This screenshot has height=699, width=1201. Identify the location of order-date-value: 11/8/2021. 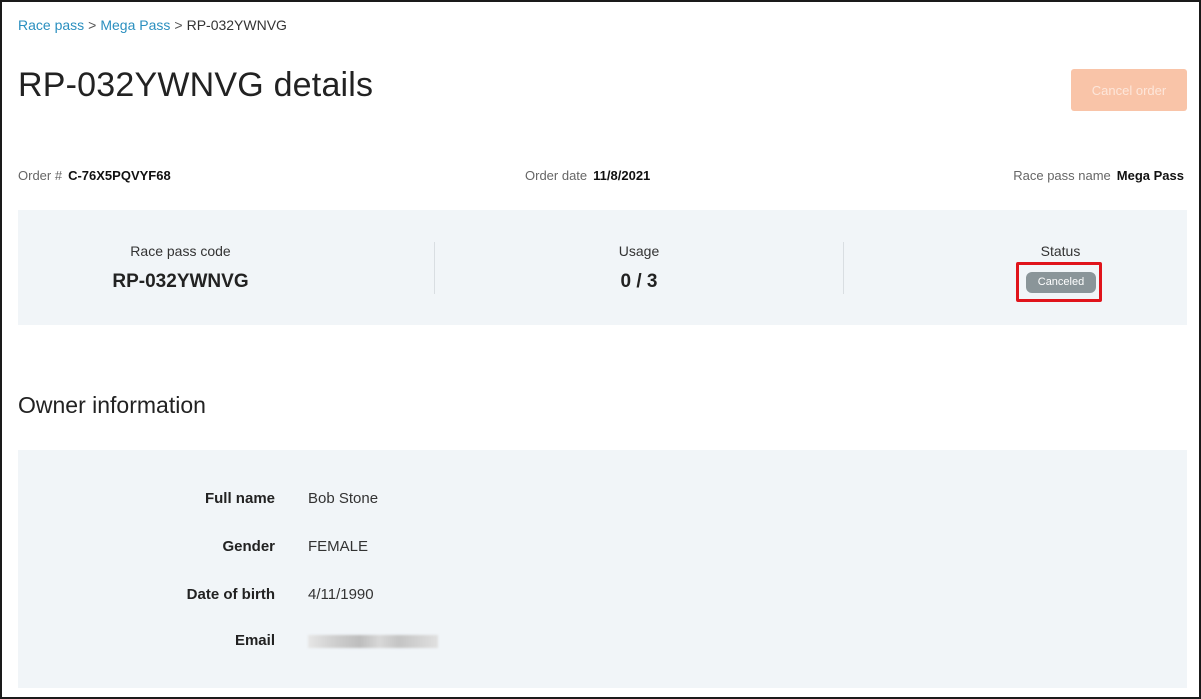
(622, 175).